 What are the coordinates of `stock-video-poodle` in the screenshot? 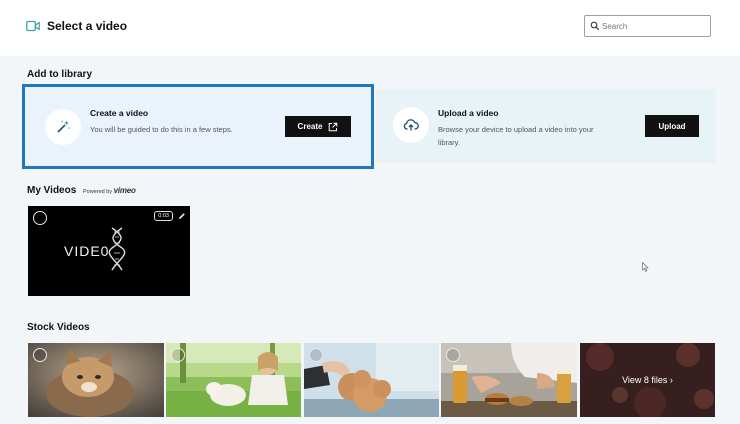 It's located at (371, 380).